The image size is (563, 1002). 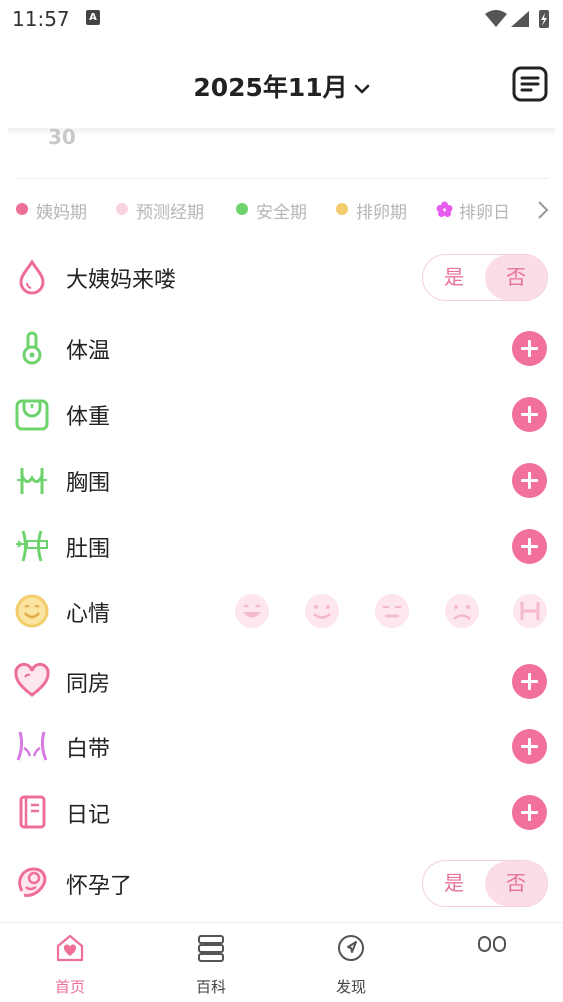 I want to click on mood-options, so click(x=392, y=611).